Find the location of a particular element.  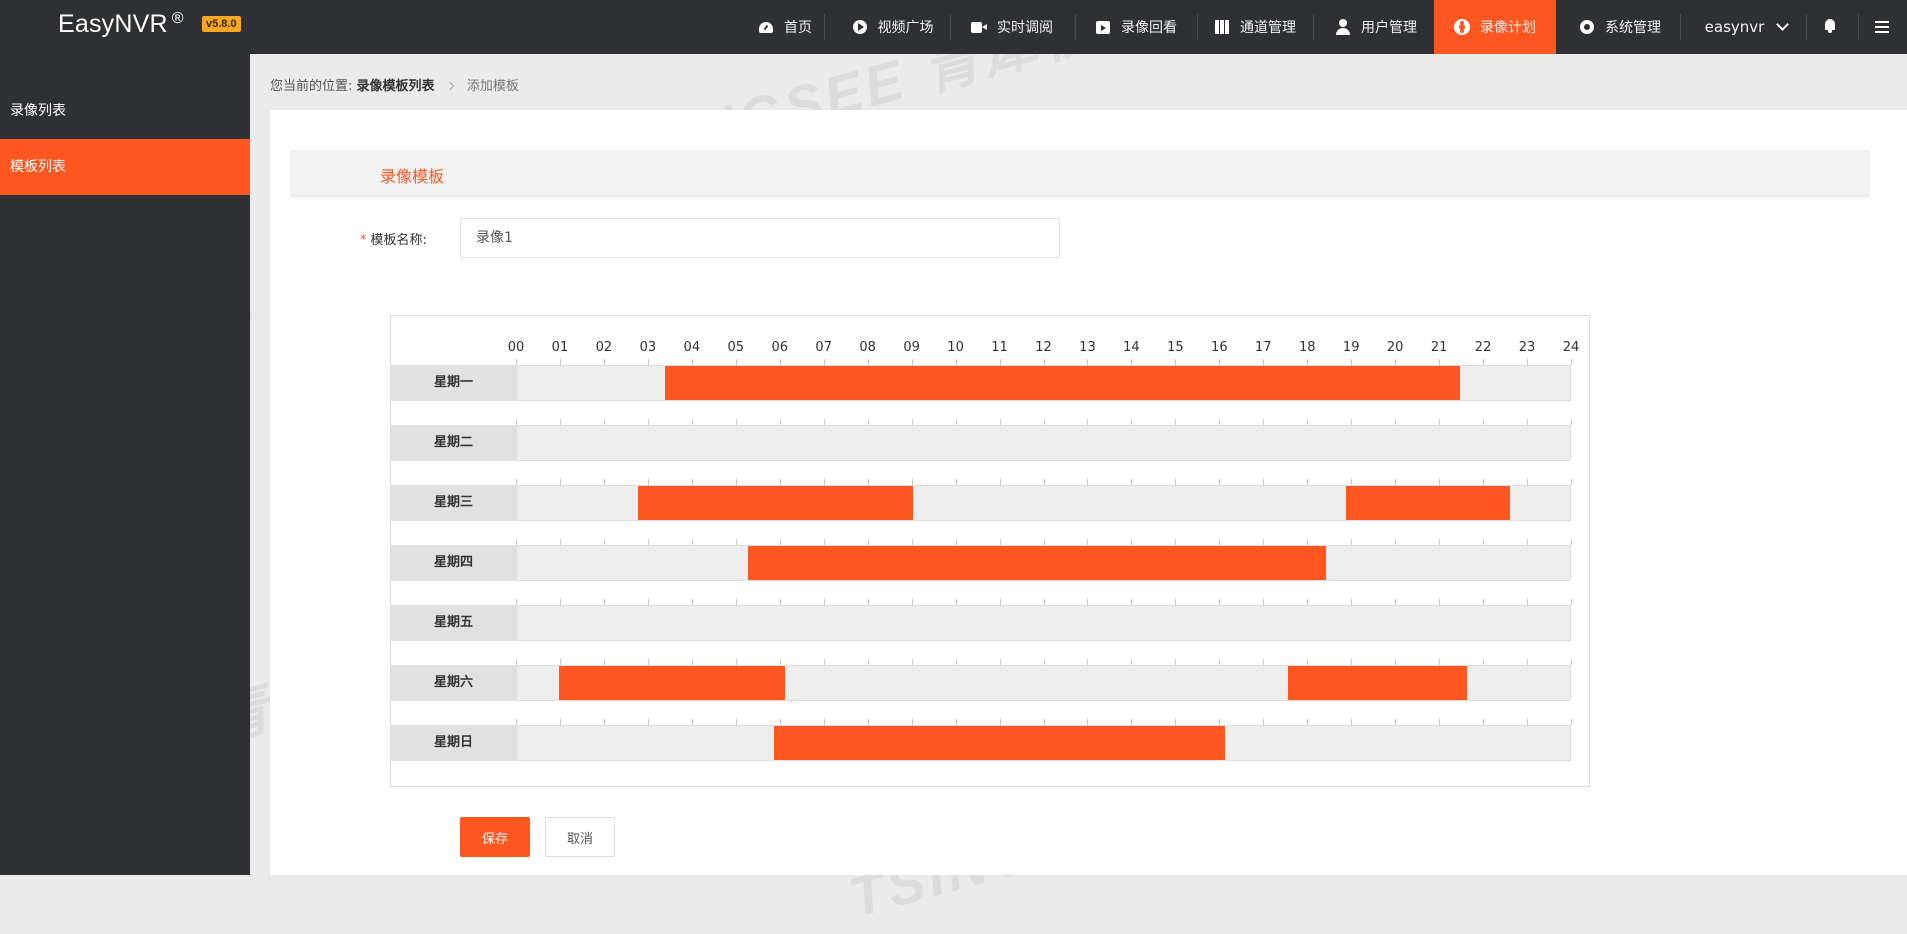

schedule-row: 星期六 is located at coordinates (981, 683).